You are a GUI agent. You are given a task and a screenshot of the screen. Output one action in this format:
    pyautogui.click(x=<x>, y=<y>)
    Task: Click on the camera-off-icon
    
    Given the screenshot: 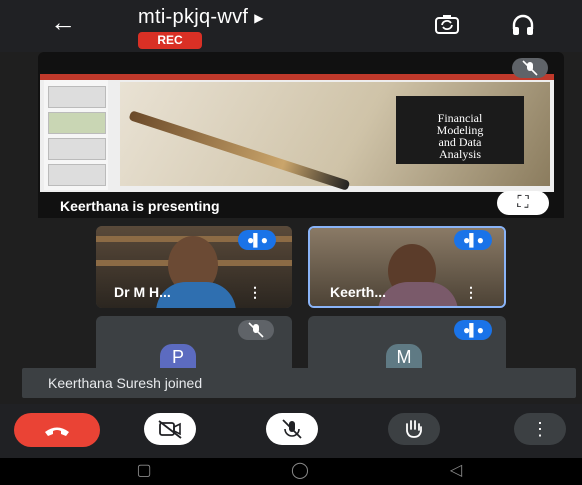 What is the action you would take?
    pyautogui.click(x=170, y=429)
    